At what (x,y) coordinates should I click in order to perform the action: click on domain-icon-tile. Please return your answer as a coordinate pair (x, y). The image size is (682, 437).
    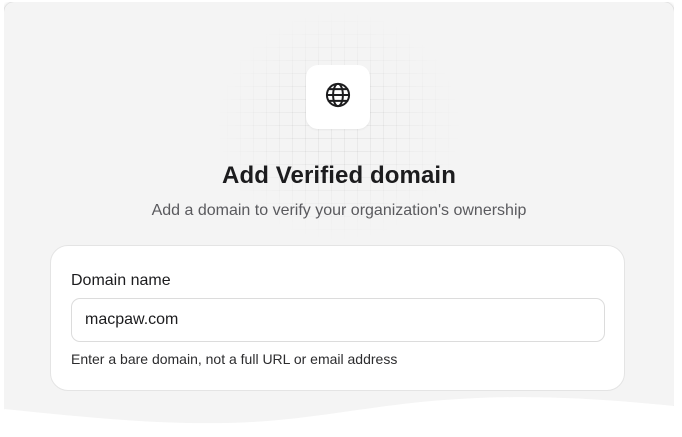
    Looking at the image, I should click on (338, 97).